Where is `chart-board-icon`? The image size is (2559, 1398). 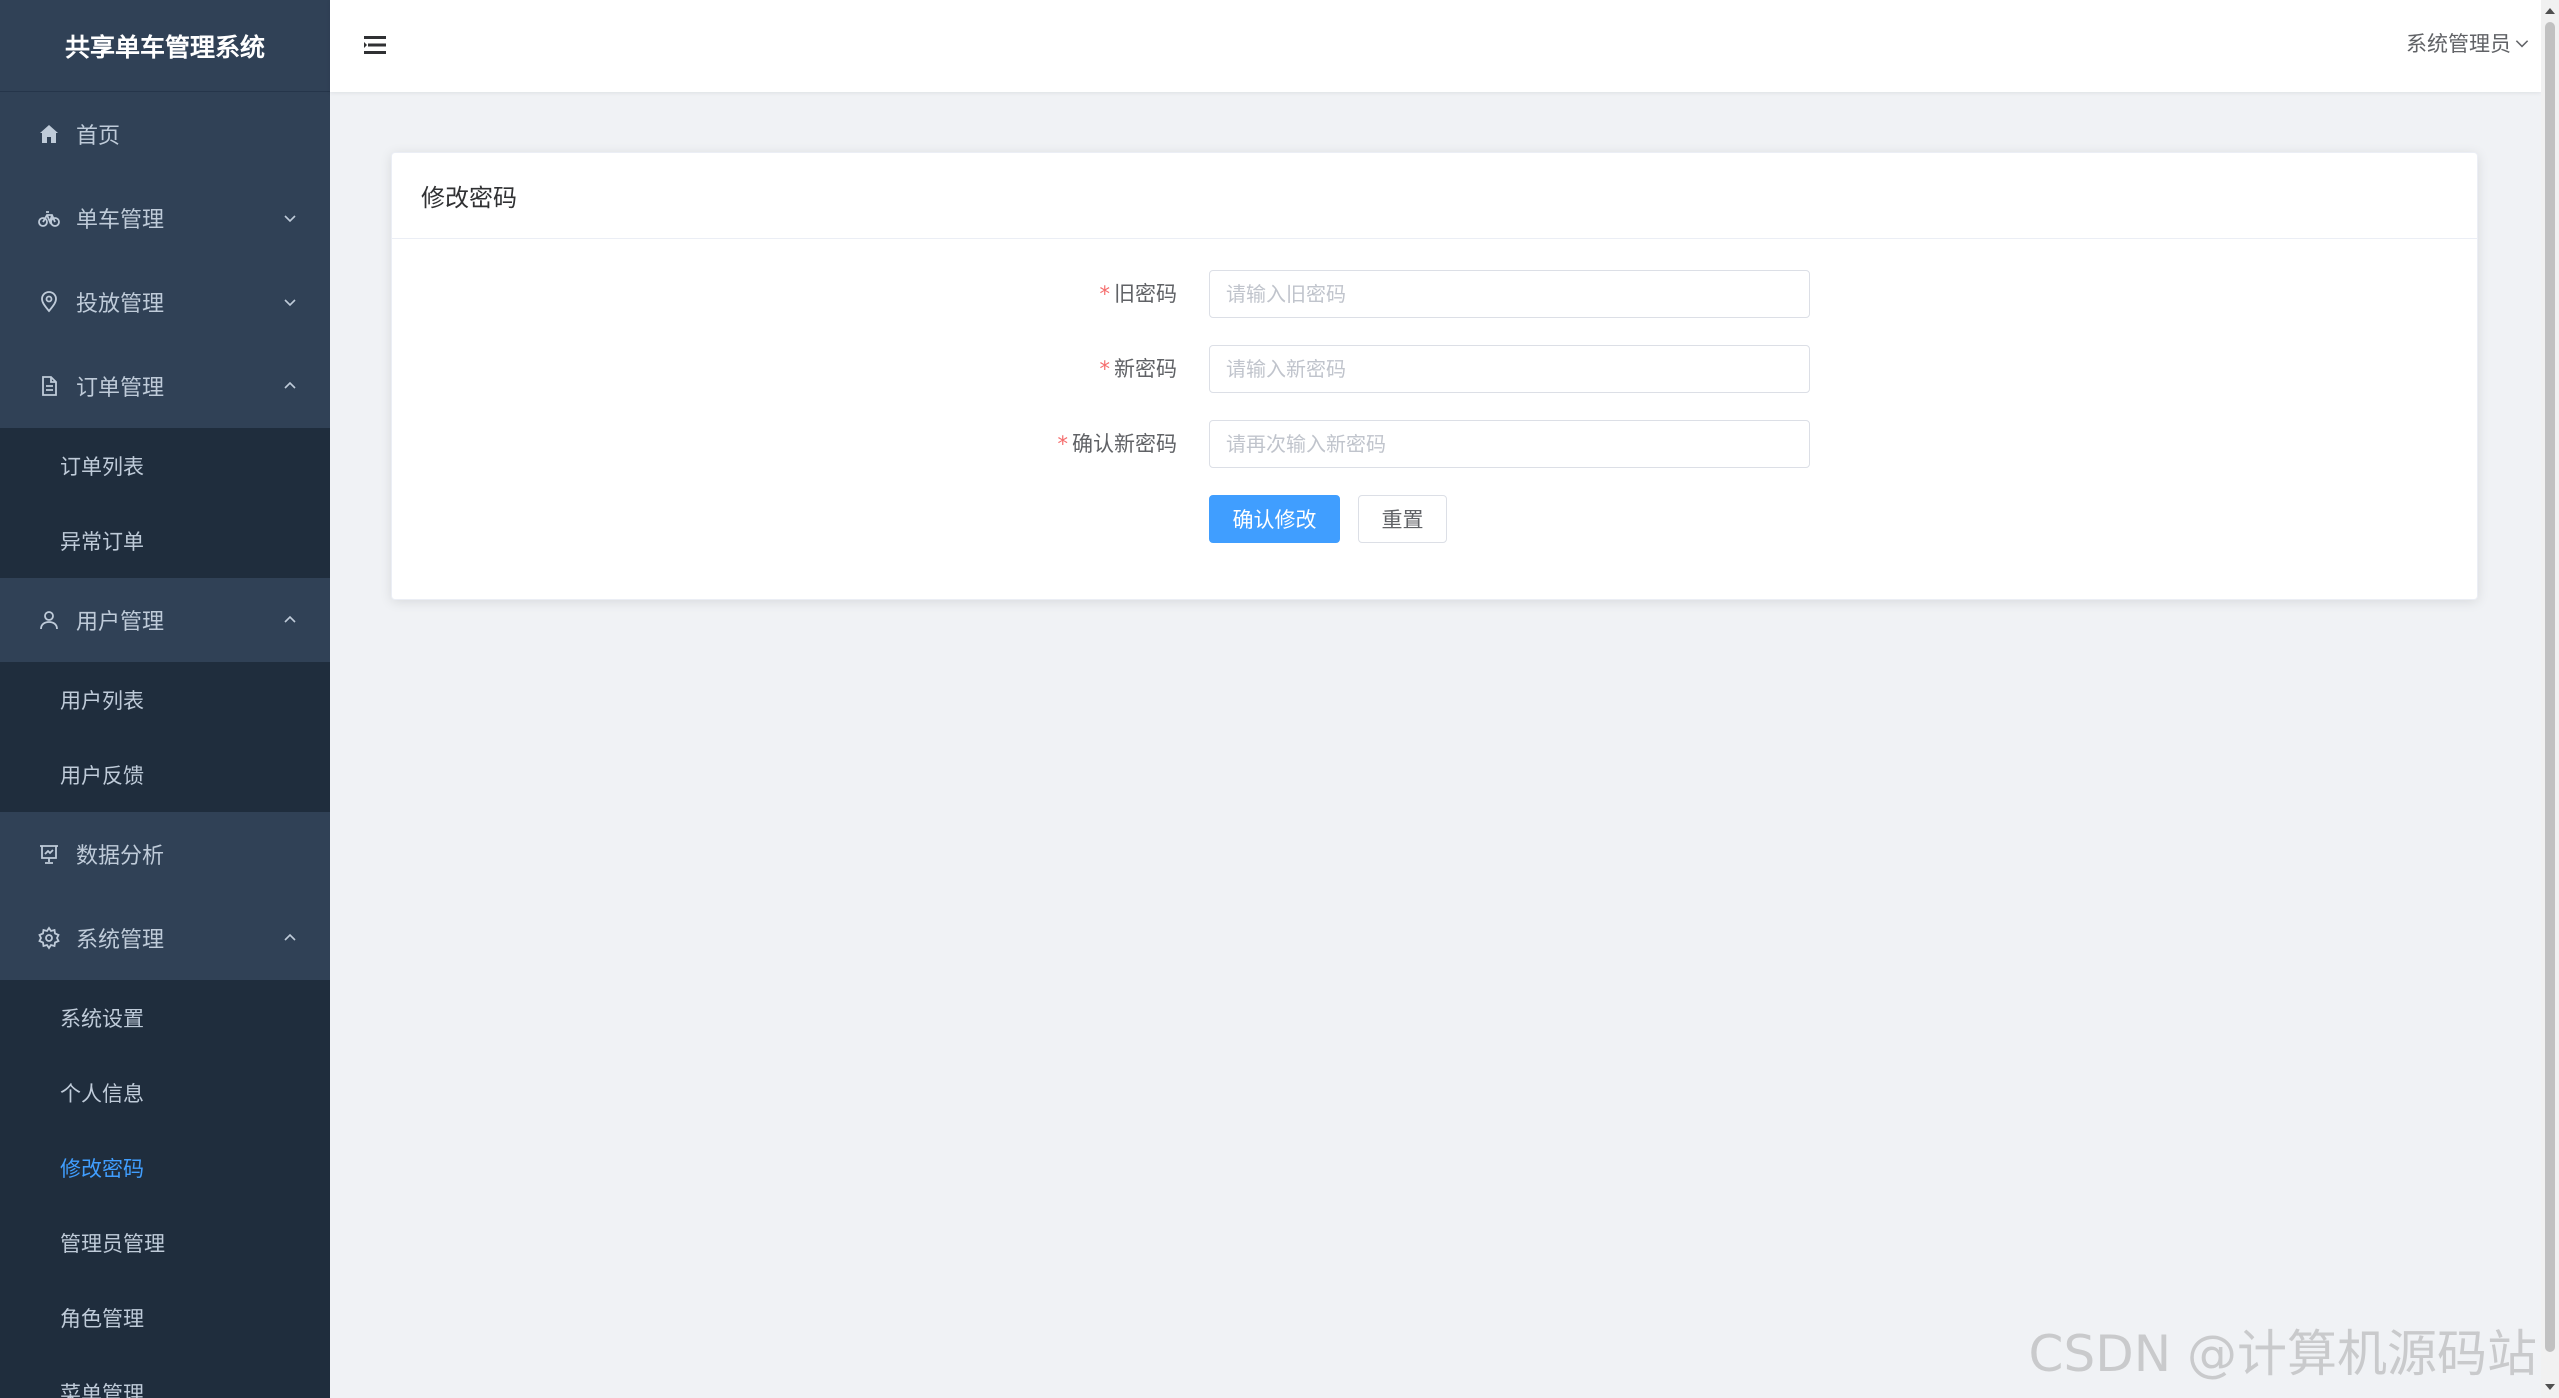
chart-board-icon is located at coordinates (49, 854).